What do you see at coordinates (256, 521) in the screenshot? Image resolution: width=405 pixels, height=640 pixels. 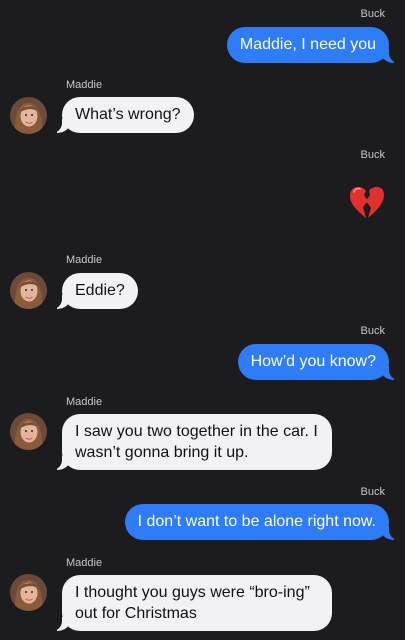 I see `message-text: I don’t want to be alone right now.` at bounding box center [256, 521].